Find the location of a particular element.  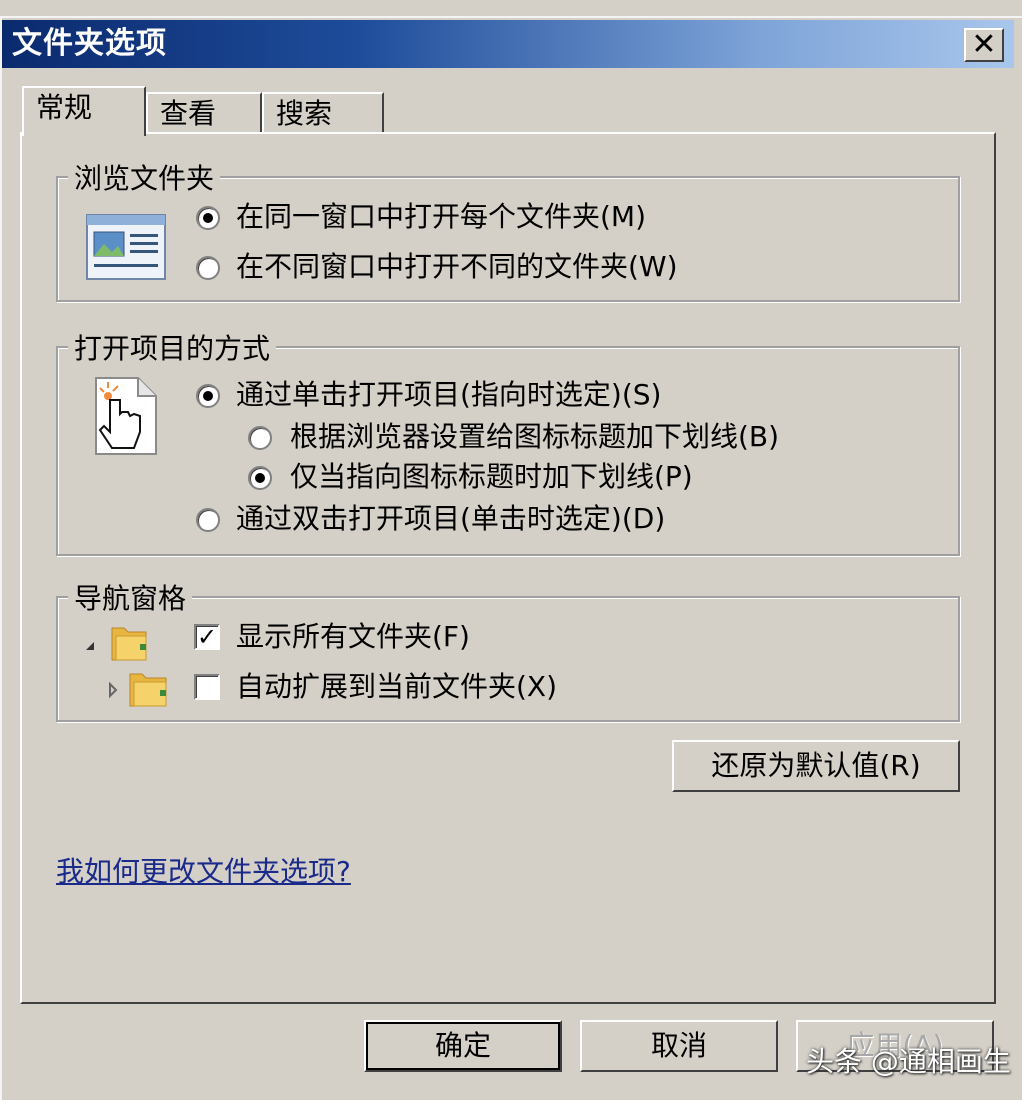

radio-single-click is located at coordinates (208, 396).